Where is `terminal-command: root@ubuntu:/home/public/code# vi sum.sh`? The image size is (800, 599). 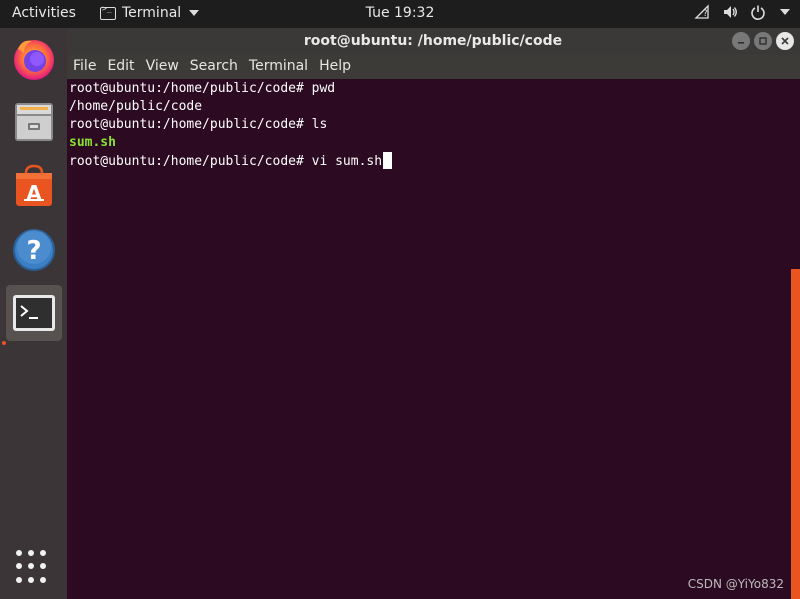 terminal-command: root@ubuntu:/home/public/code# vi sum.sh is located at coordinates (226, 161).